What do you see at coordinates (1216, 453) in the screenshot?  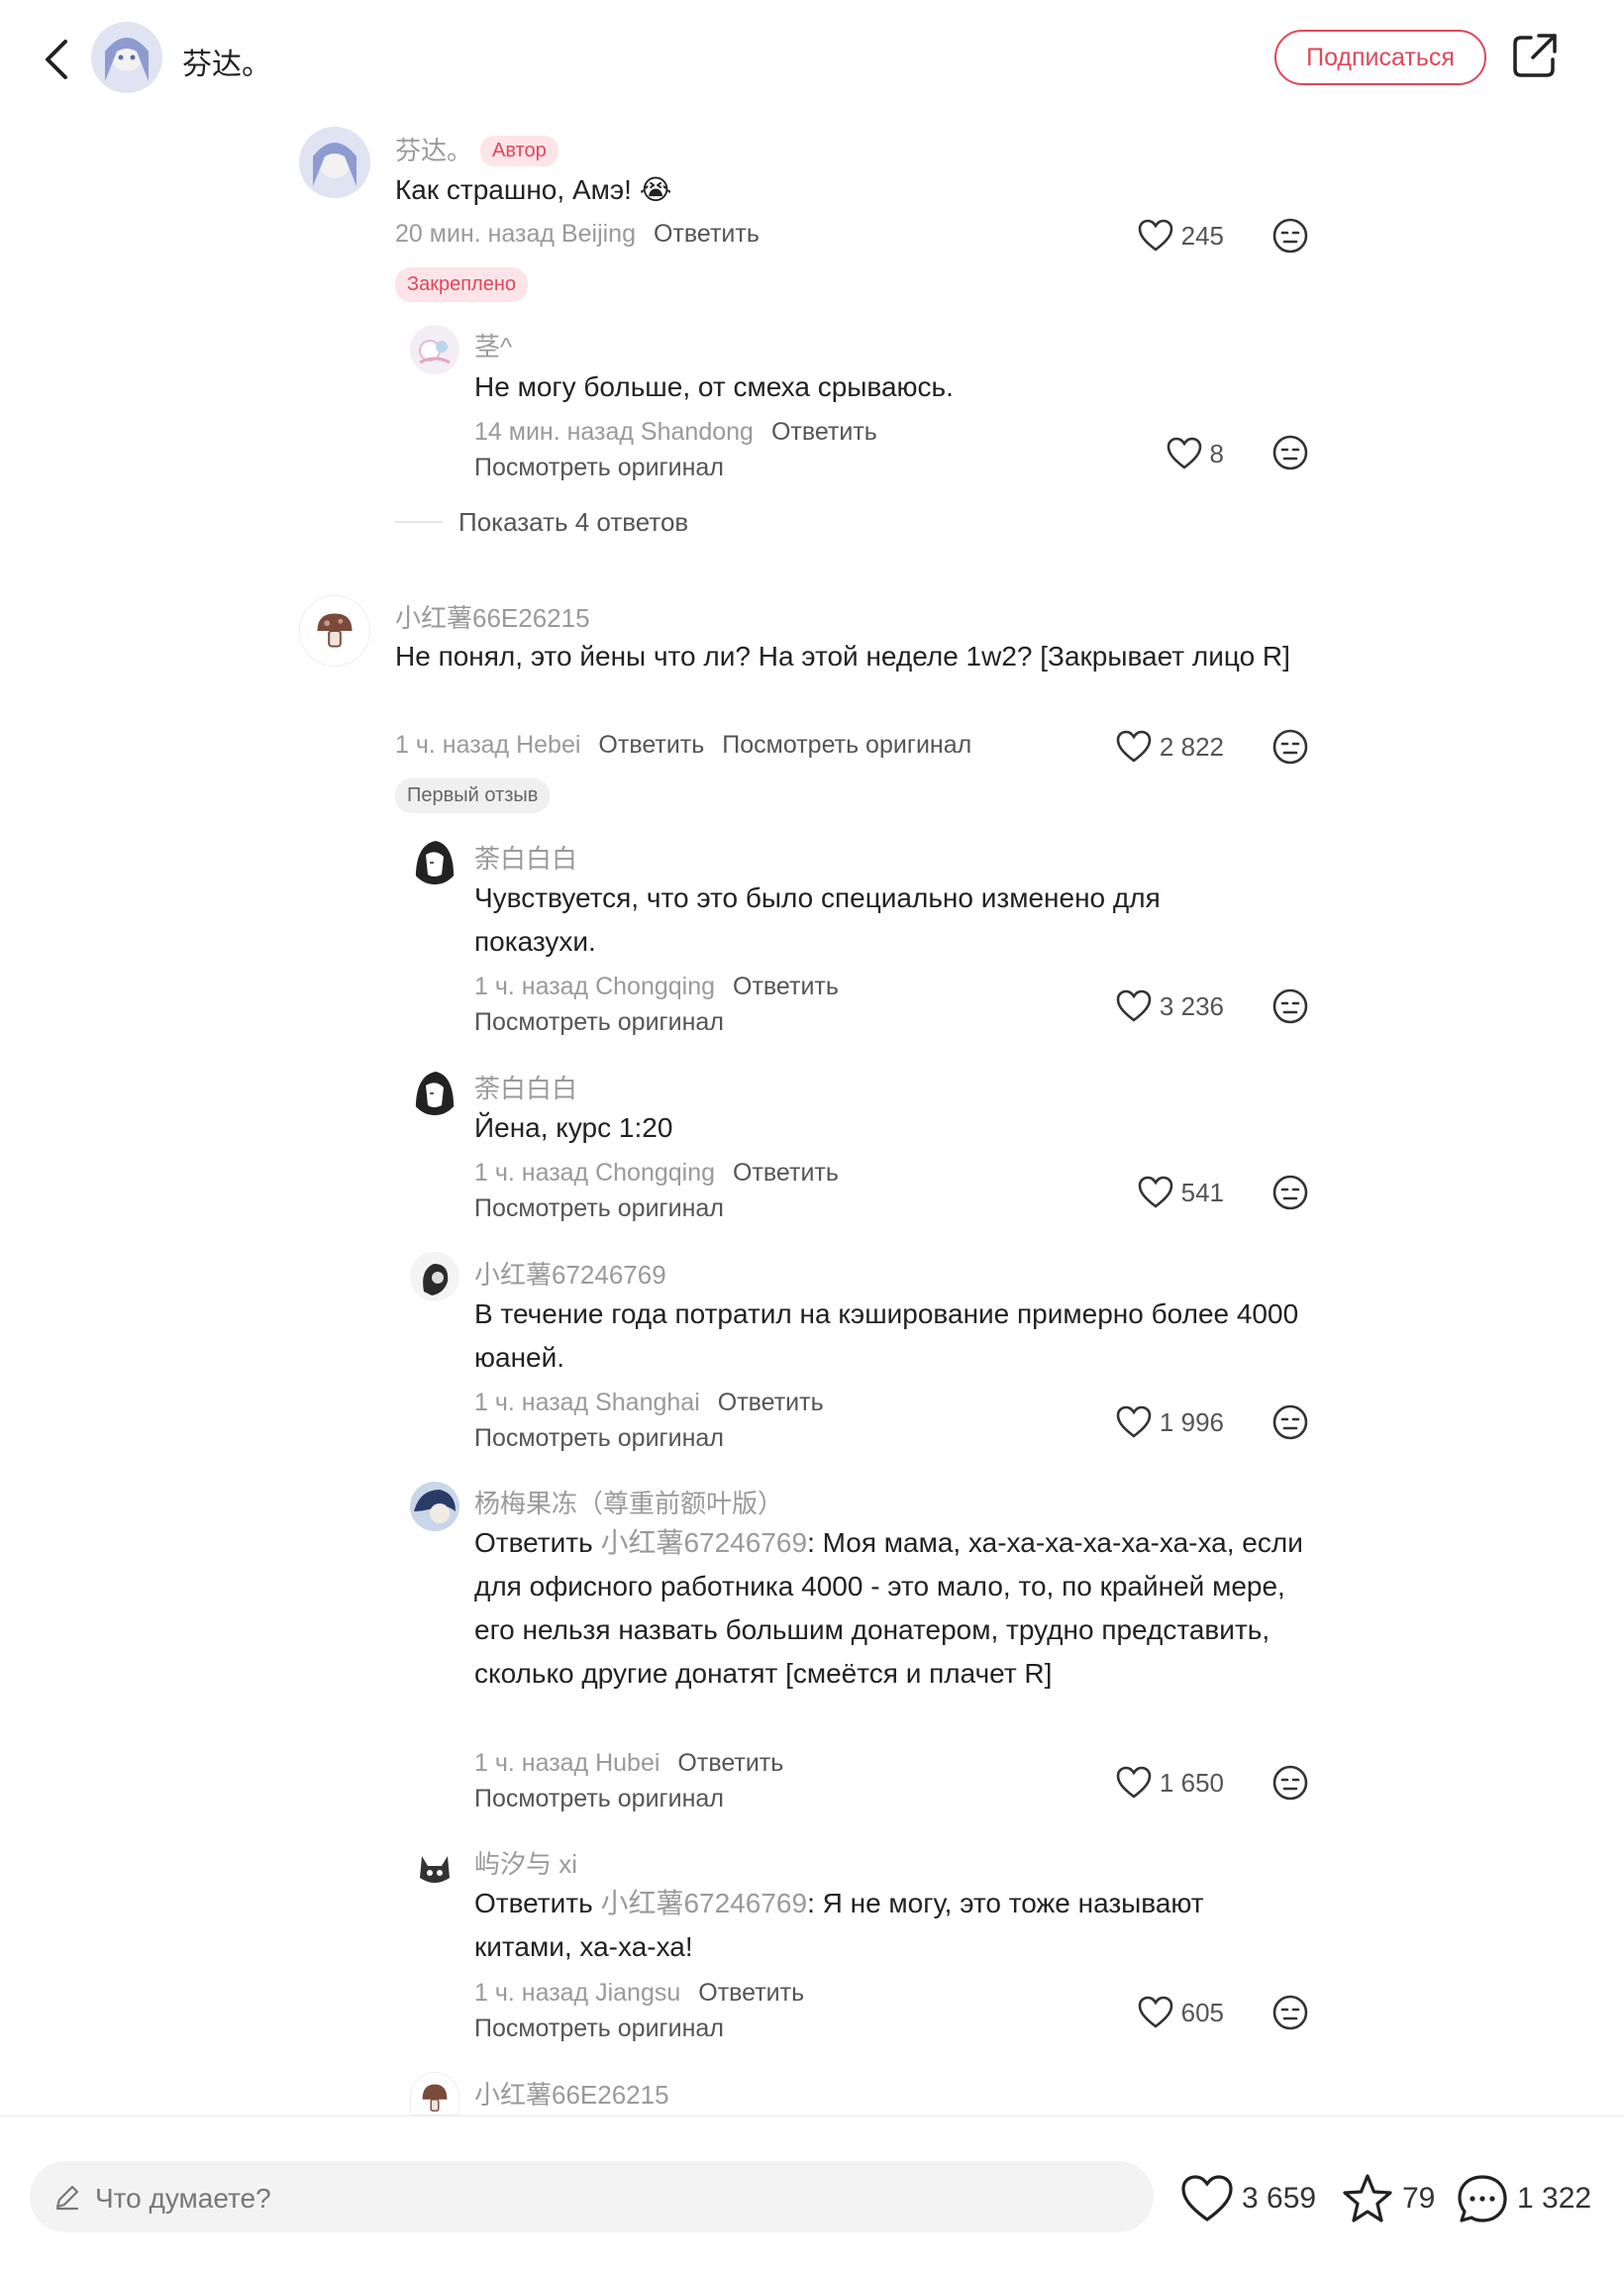 I see `like-count: 8` at bounding box center [1216, 453].